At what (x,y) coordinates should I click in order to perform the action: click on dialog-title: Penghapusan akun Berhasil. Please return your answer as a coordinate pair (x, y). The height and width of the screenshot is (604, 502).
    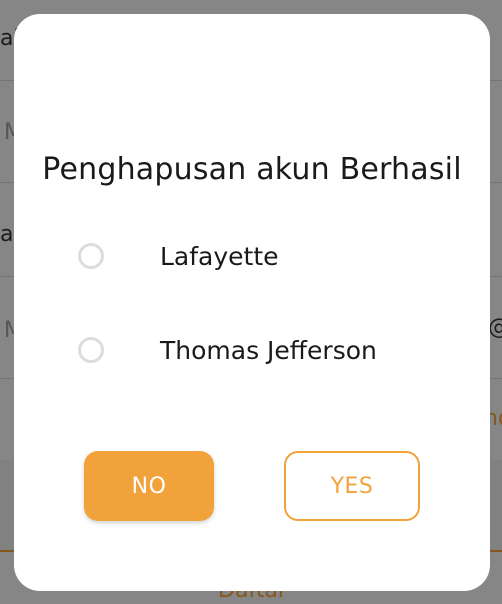
    Looking at the image, I should click on (252, 169).